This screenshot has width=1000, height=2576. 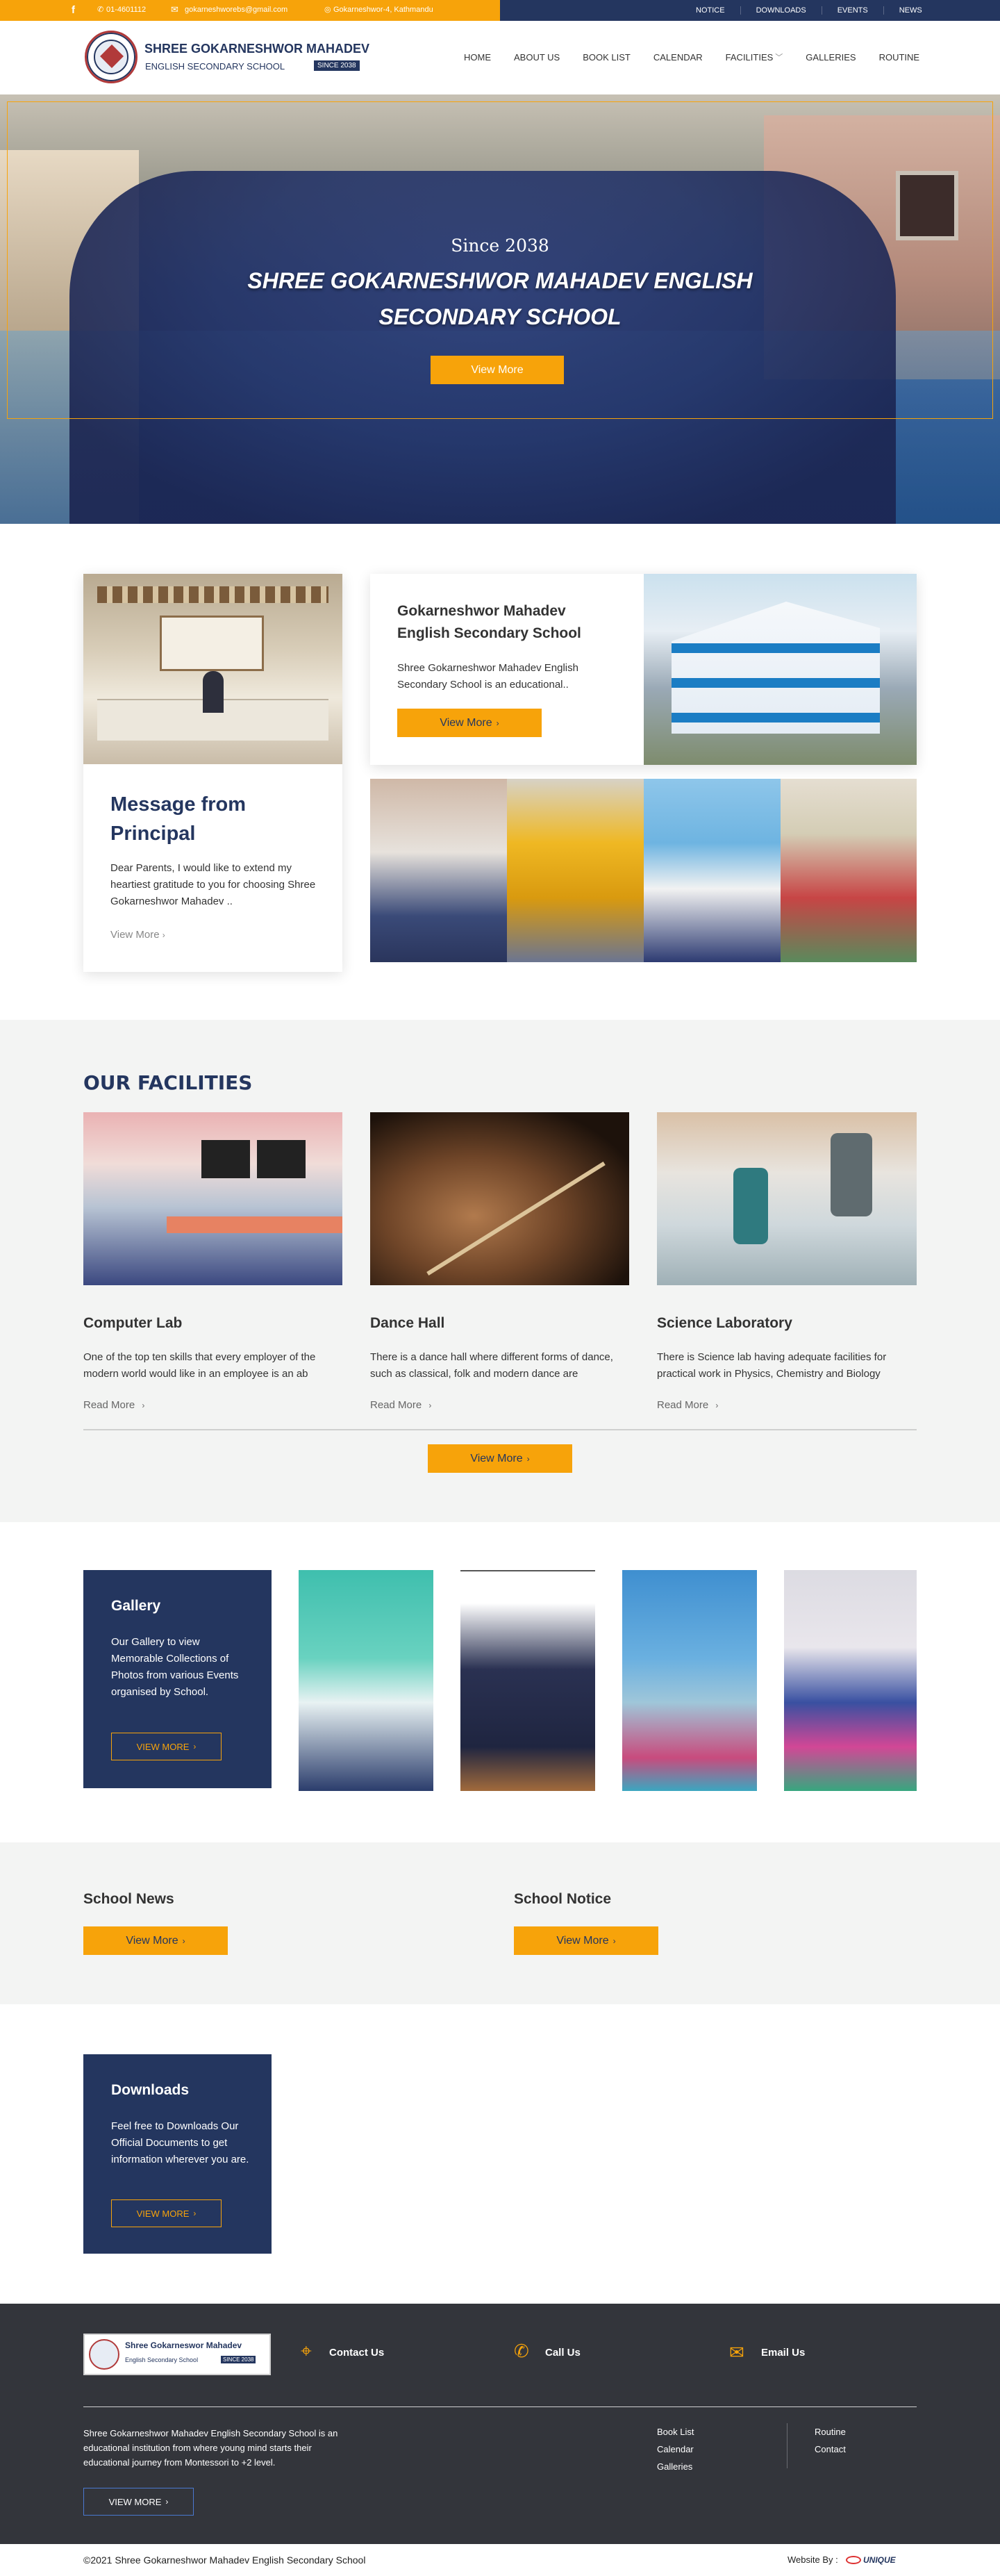 I want to click on principal-title-line2: Principal, so click(x=153, y=834).